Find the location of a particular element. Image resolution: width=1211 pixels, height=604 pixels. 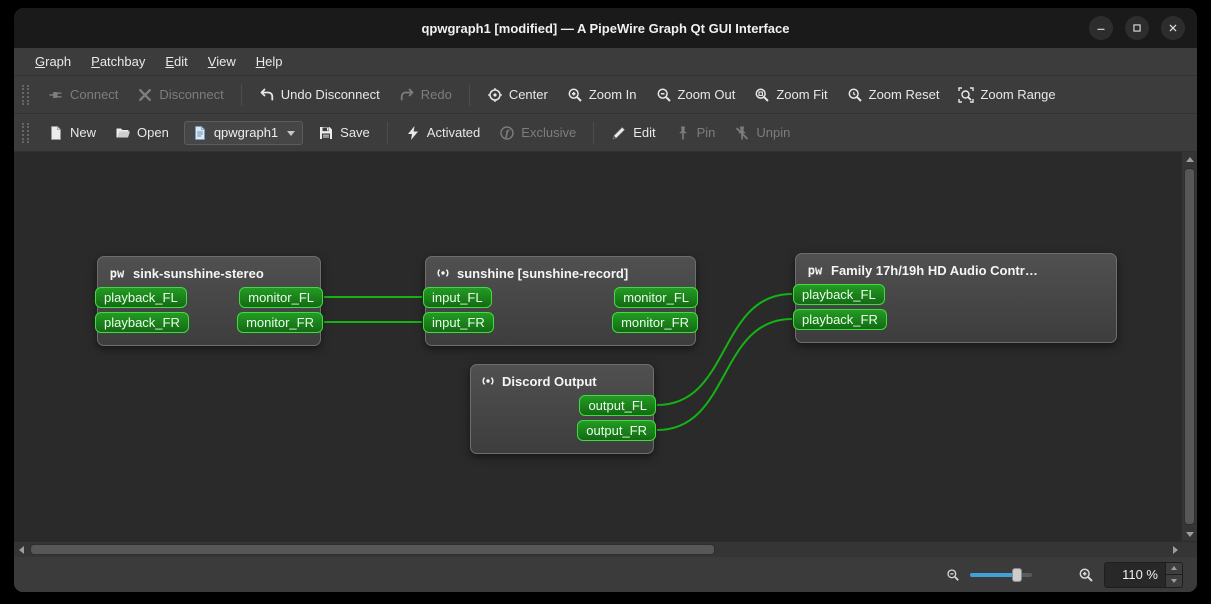

unpin-label: Unpin is located at coordinates (773, 132).